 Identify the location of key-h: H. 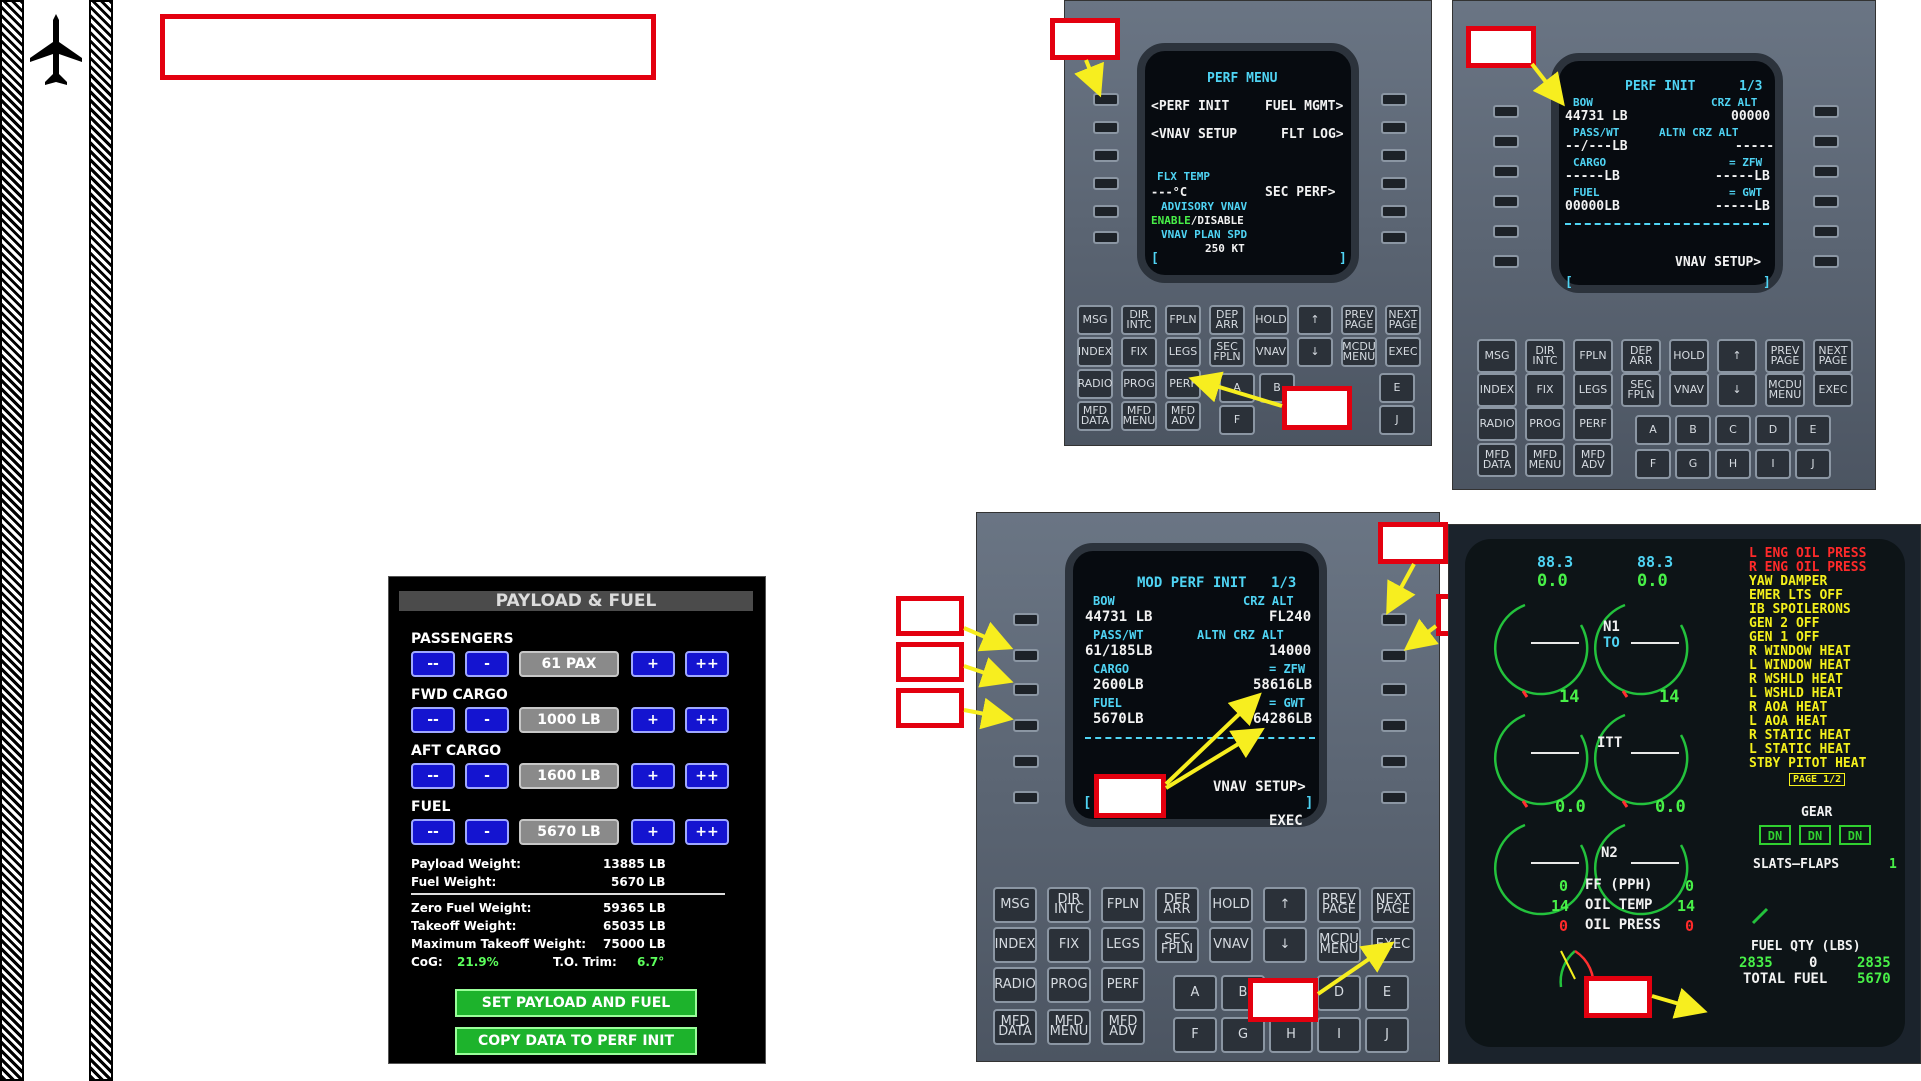
(1733, 464).